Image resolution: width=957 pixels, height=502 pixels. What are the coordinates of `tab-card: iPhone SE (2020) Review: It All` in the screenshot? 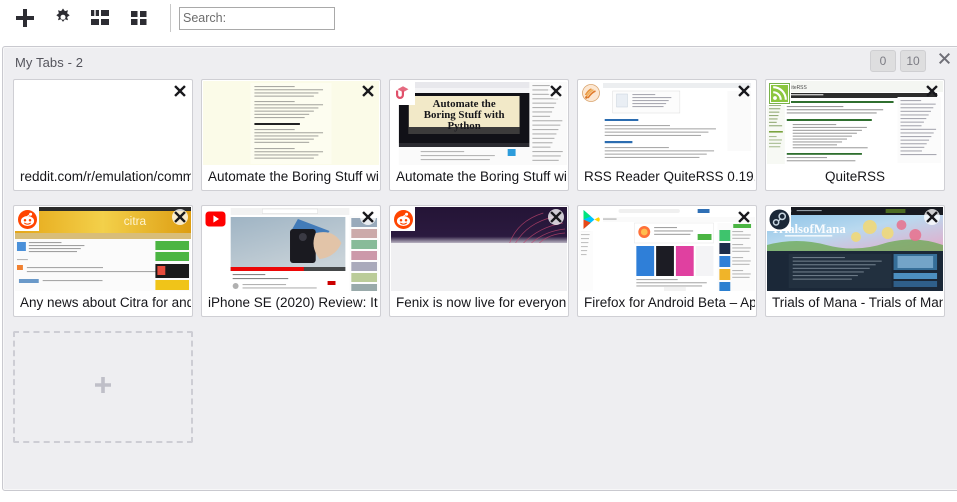 It's located at (291, 261).